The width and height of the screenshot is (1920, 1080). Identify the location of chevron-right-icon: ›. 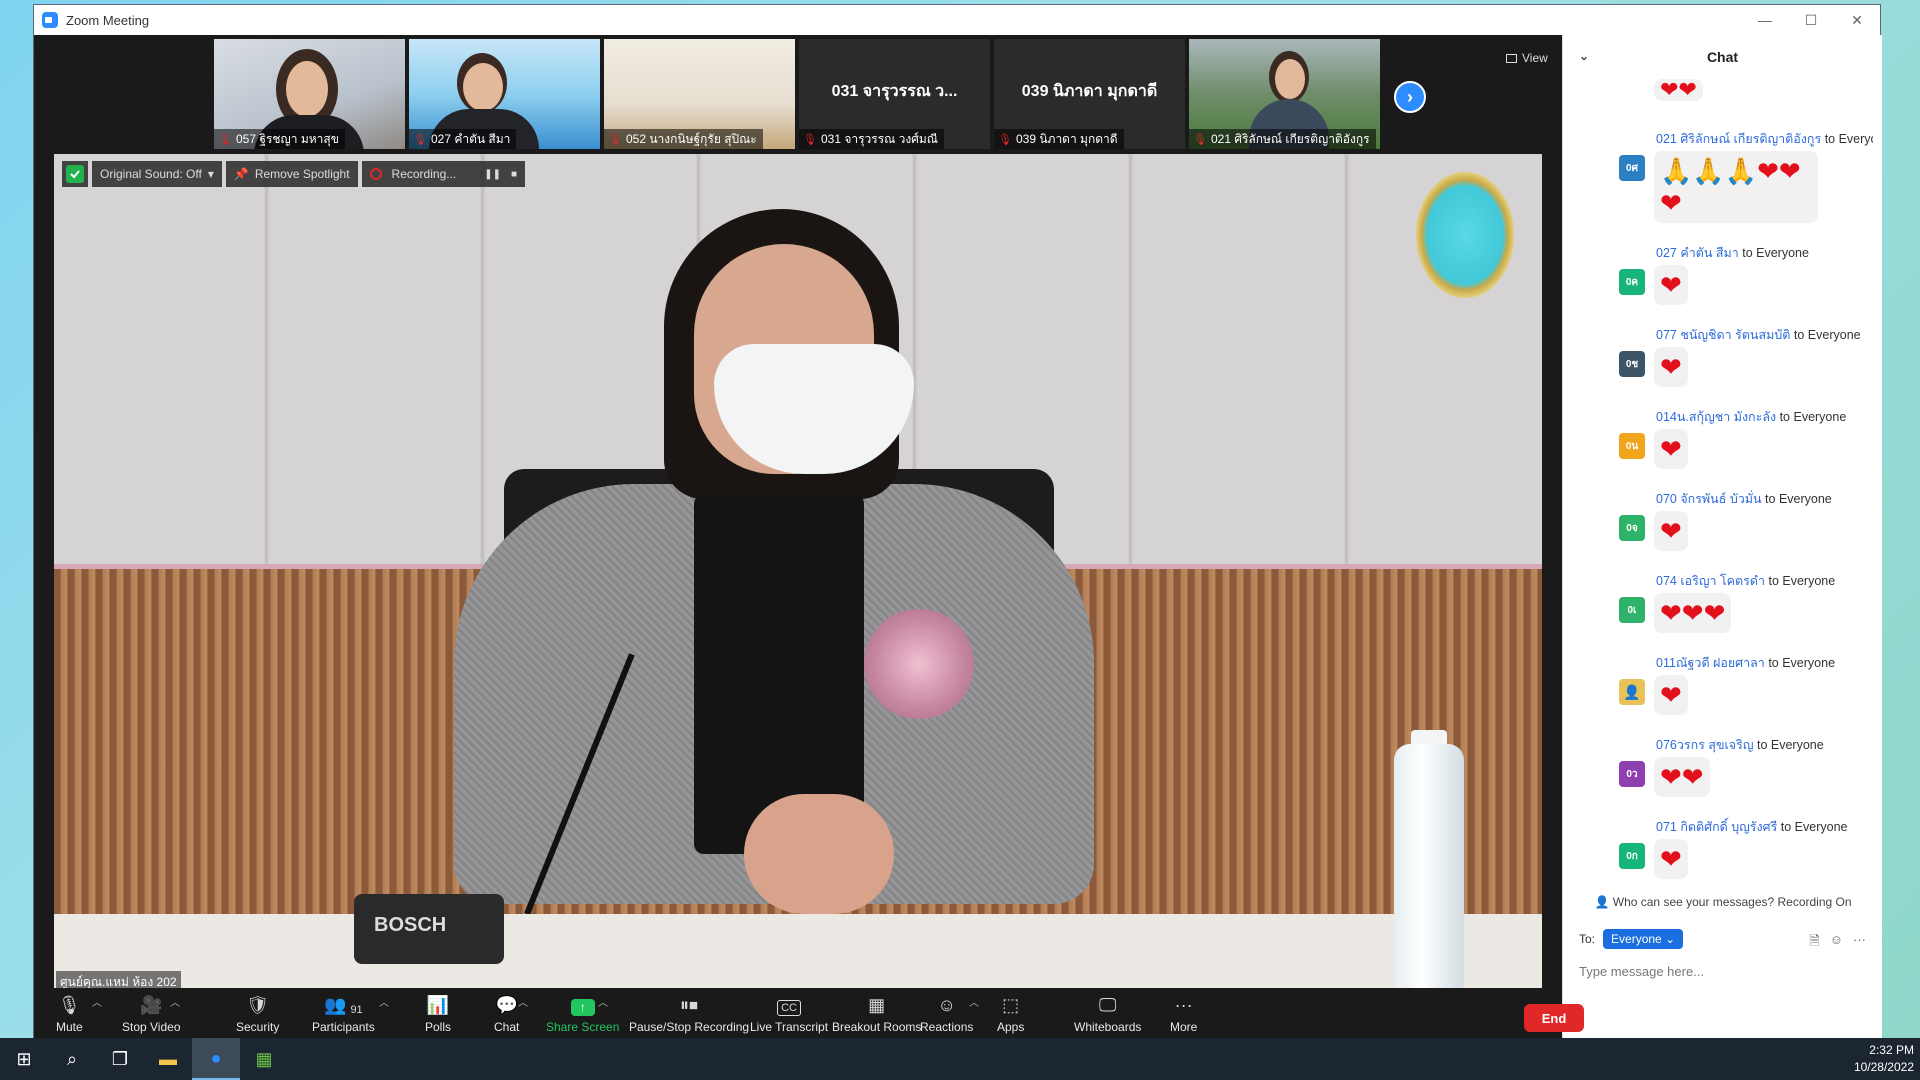
(1410, 96).